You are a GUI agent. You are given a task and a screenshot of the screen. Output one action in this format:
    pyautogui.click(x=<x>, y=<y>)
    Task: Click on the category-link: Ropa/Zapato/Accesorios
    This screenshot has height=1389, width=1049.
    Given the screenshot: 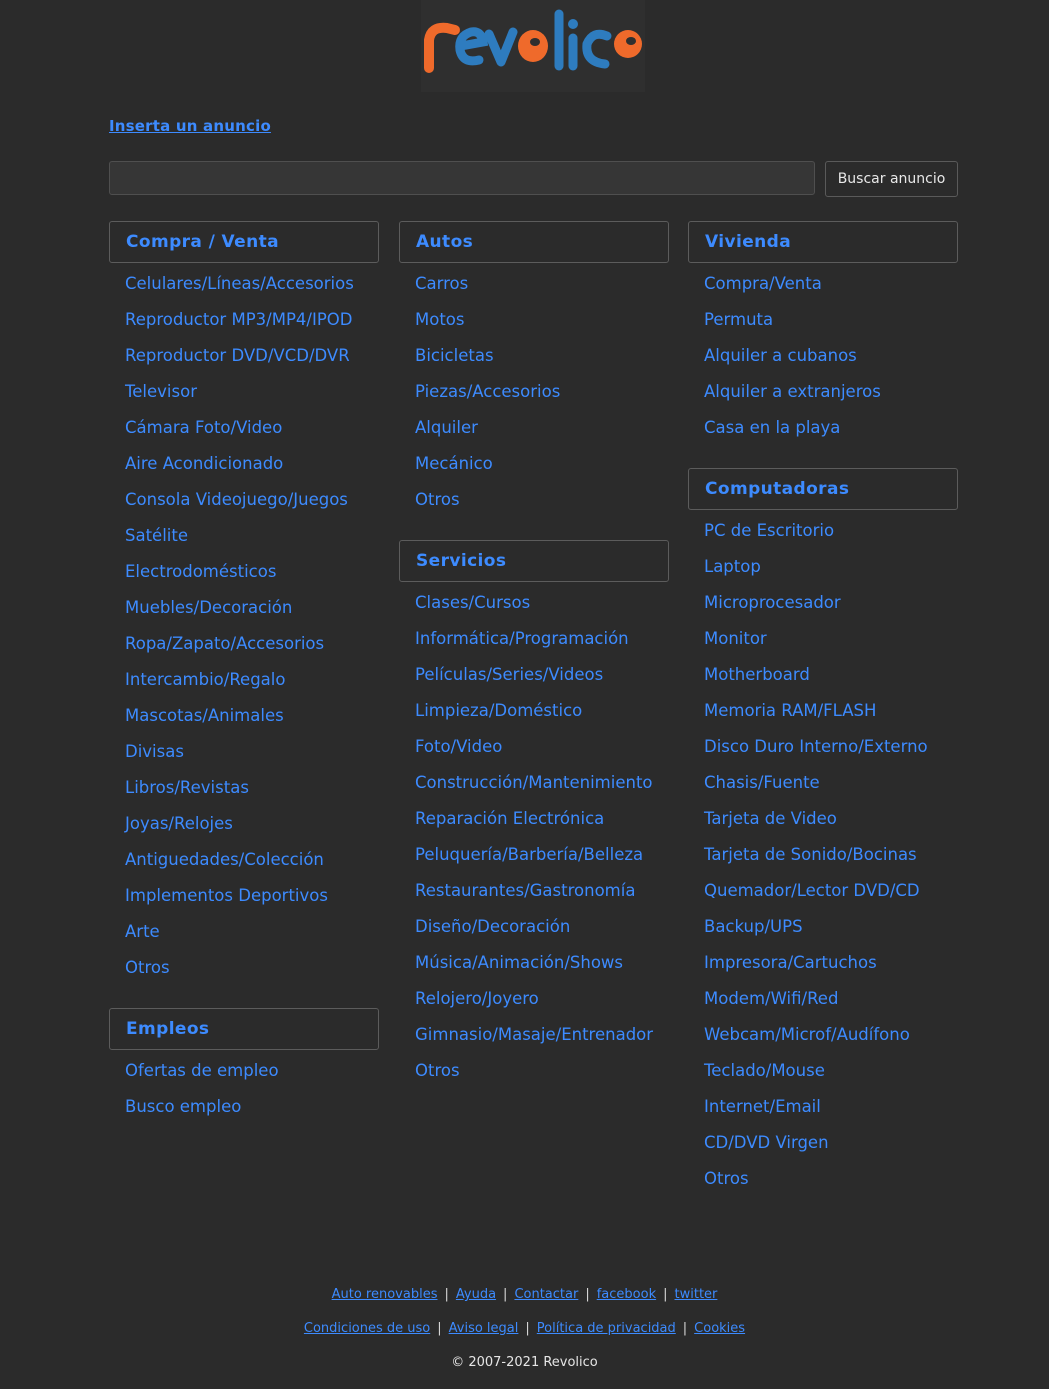 What is the action you would take?
    pyautogui.click(x=252, y=646)
    